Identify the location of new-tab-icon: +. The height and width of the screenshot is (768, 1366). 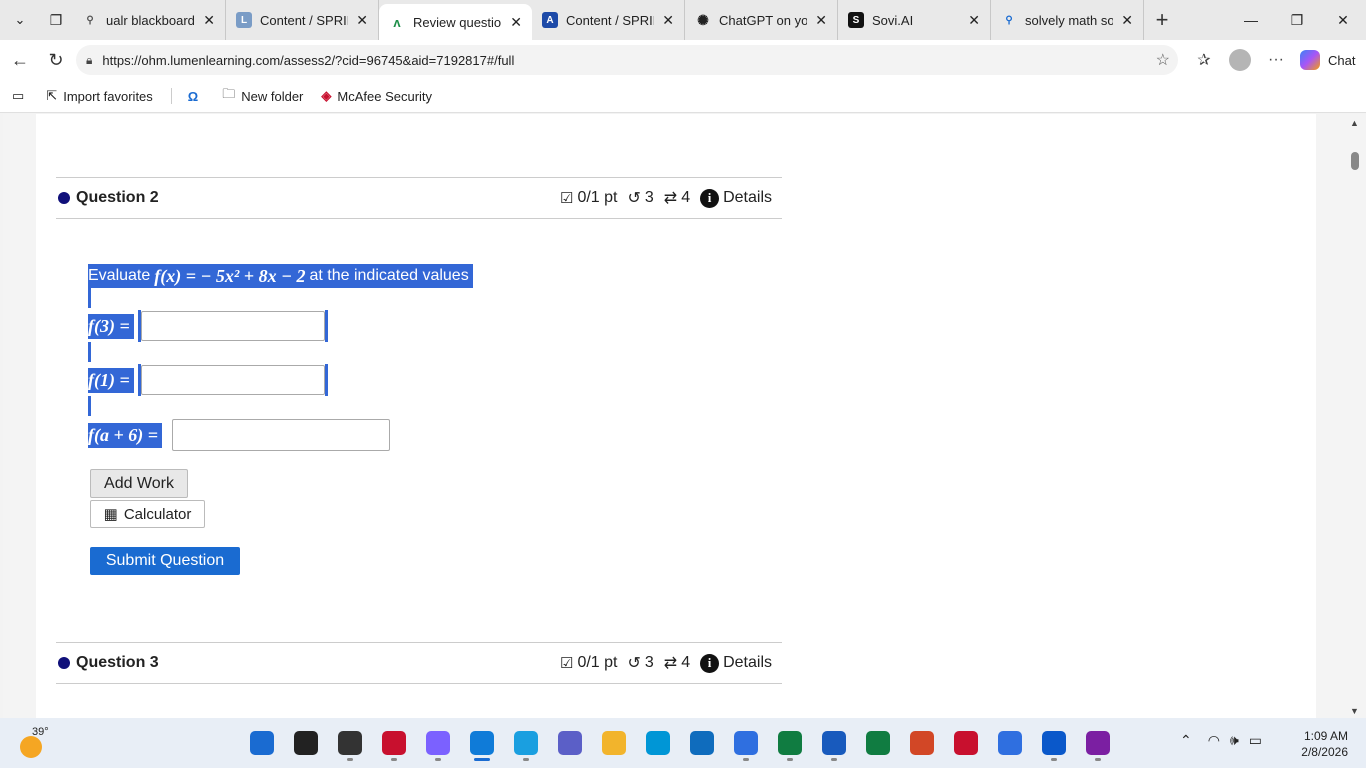
(1162, 20).